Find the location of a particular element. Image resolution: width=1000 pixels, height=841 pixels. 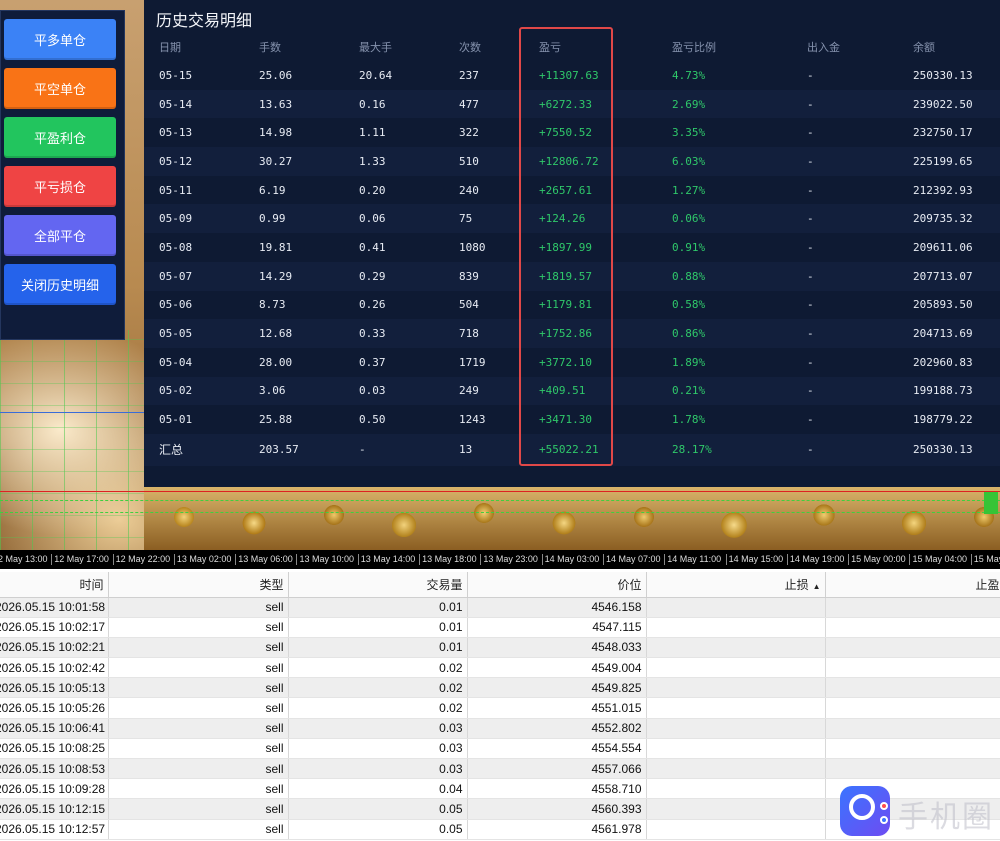

history-cell: 477 is located at coordinates (484, 104).